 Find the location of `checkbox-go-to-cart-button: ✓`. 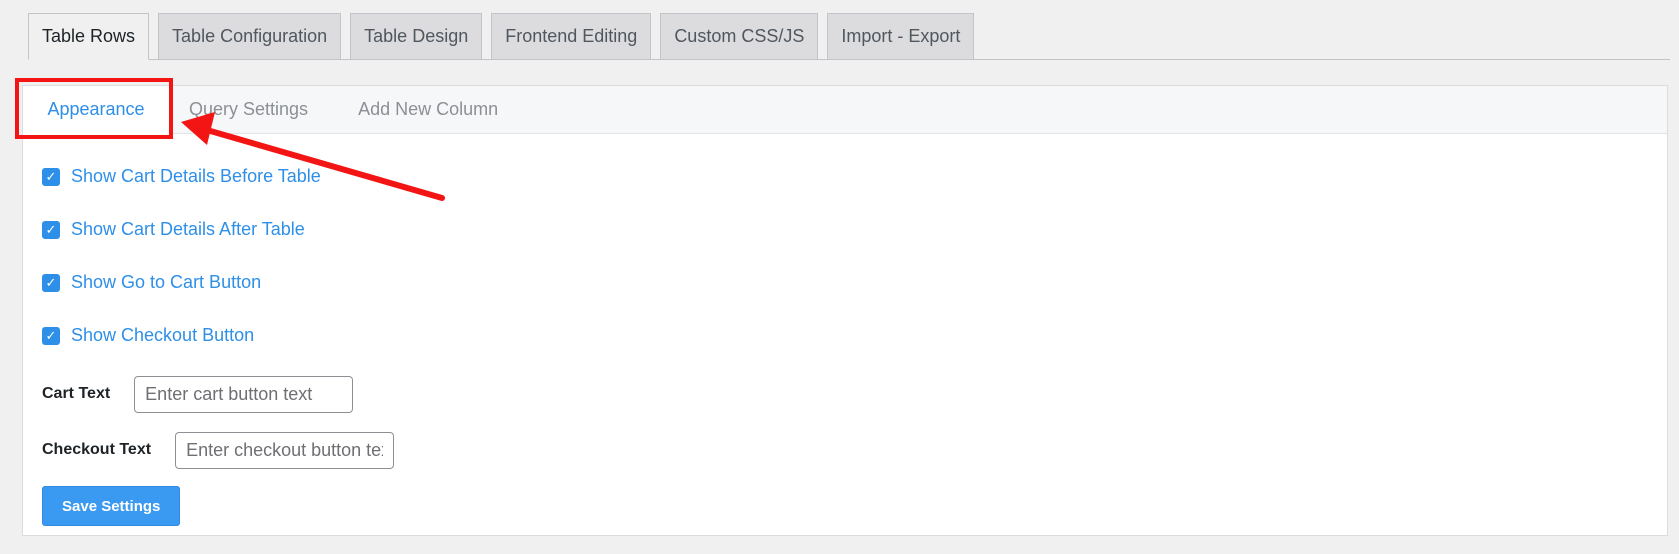

checkbox-go-to-cart-button: ✓ is located at coordinates (51, 282).